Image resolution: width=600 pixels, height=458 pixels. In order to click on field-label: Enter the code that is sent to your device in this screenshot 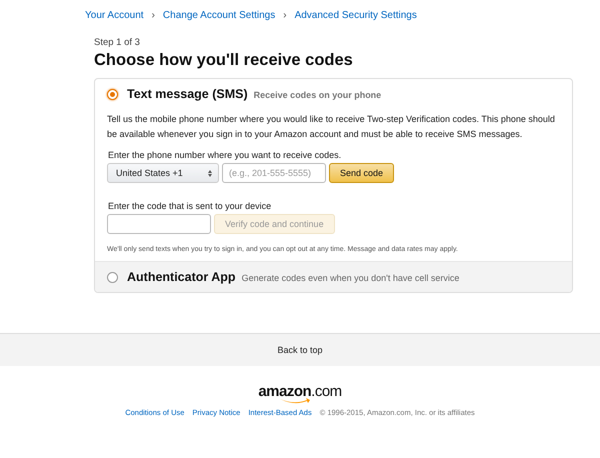, I will do `click(190, 206)`.